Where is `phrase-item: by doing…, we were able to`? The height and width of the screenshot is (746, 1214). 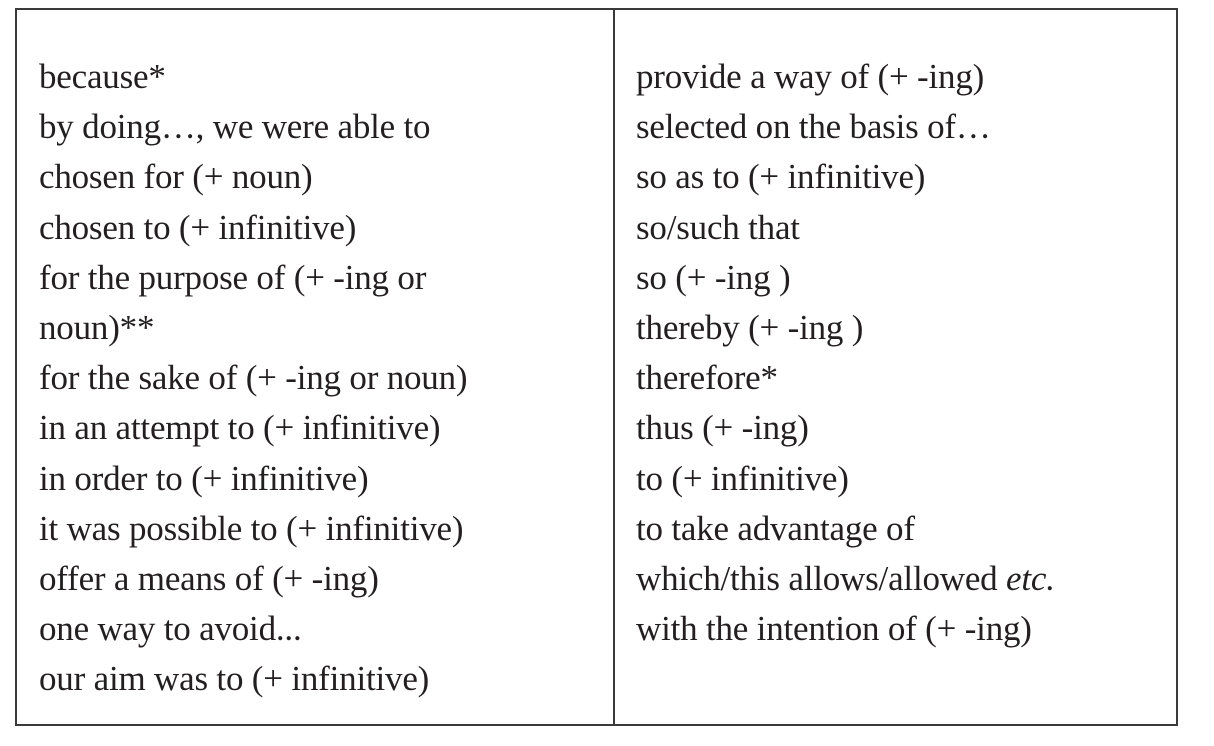 phrase-item: by doing…, we were able to is located at coordinates (326, 127).